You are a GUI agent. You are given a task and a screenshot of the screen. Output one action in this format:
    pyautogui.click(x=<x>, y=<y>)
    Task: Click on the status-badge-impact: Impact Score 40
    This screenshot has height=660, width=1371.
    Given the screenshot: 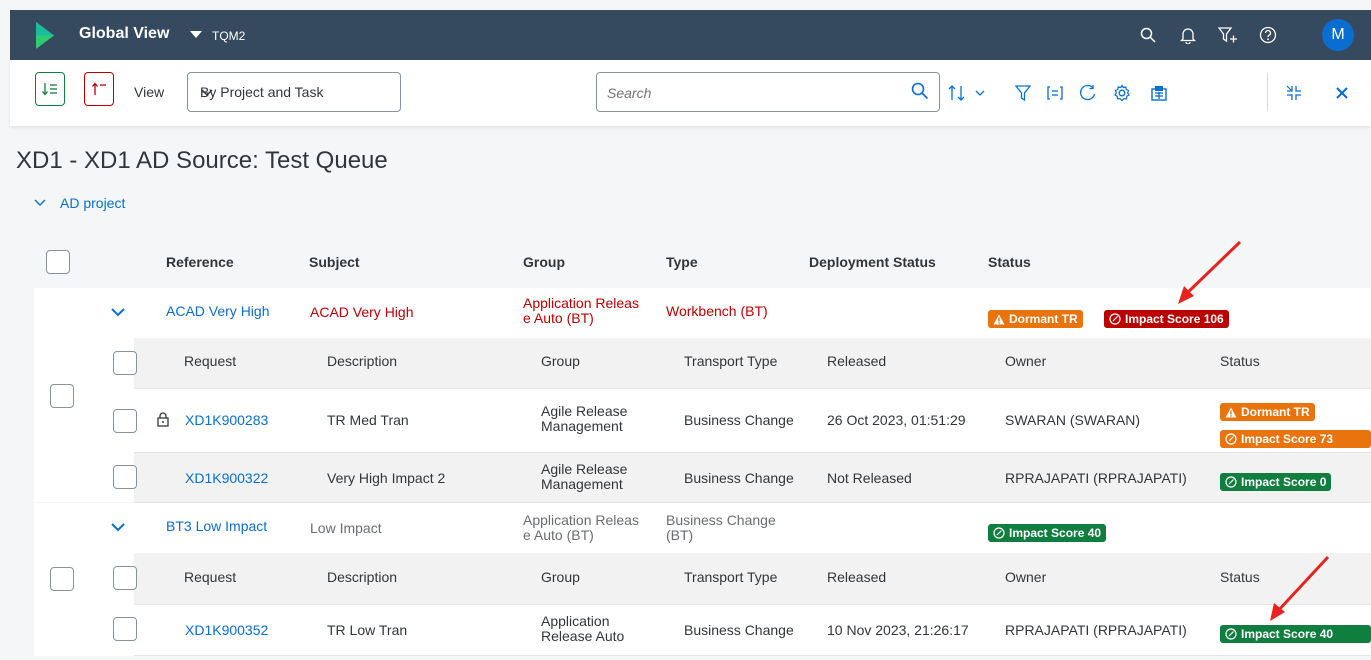 What is the action you would take?
    pyautogui.click(x=1047, y=533)
    